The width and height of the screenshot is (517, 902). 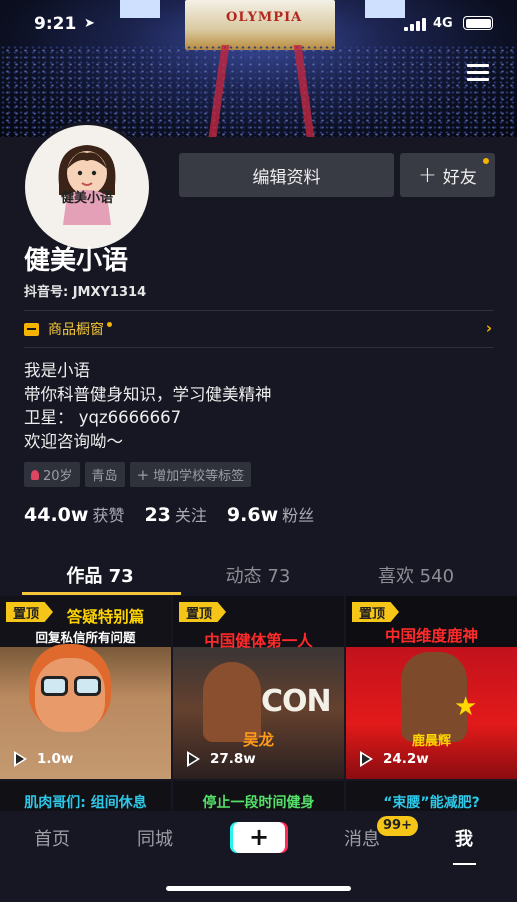 What do you see at coordinates (86, 198) in the screenshot?
I see `avatar-caption: 健美小语` at bounding box center [86, 198].